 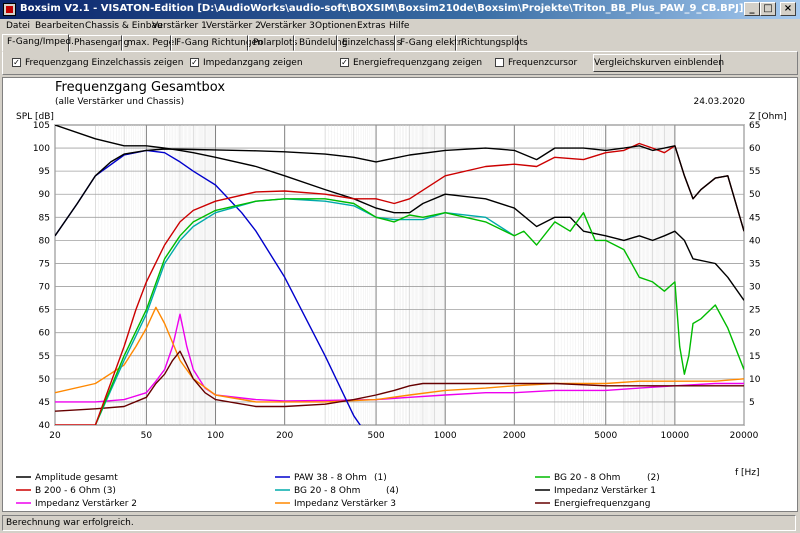 I want to click on y2-tick-label: 60, so click(x=755, y=149).